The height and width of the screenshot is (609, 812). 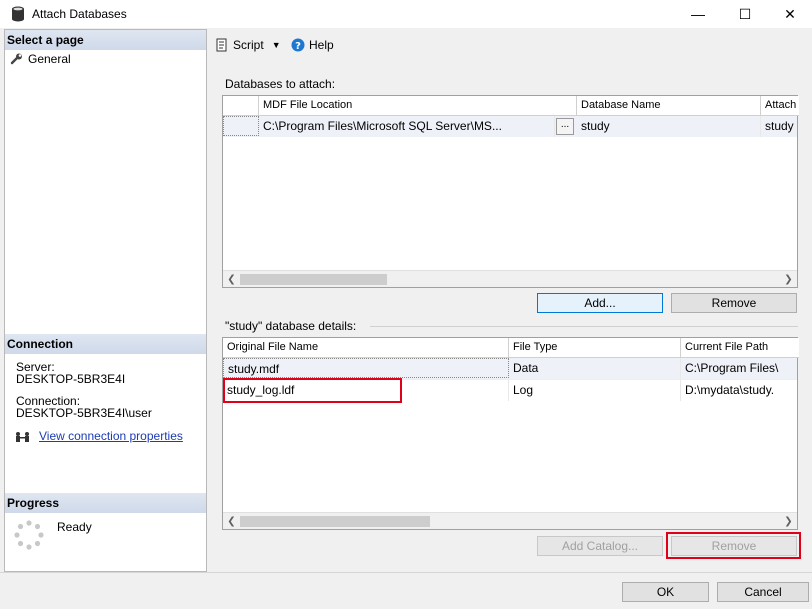 I want to click on connection-icon, so click(x=22, y=437).